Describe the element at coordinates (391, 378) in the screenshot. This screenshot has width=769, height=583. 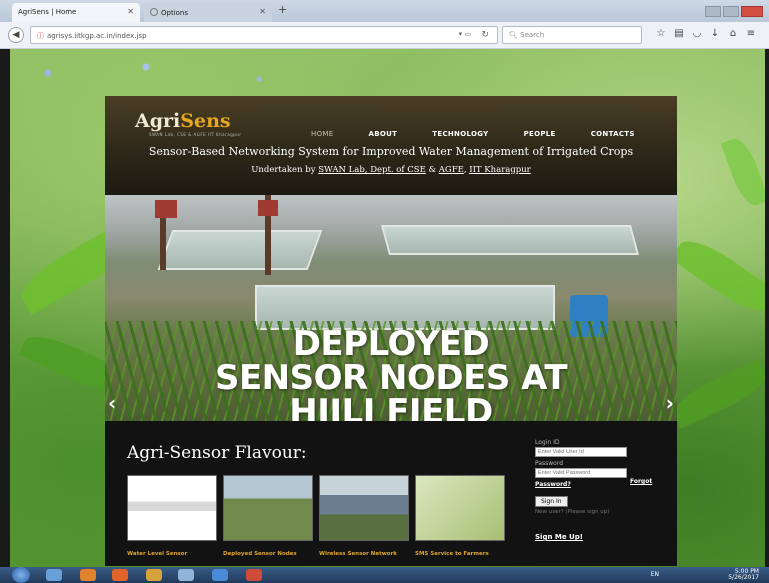
I see `slide-line: SENSOR NODES AT` at that location.